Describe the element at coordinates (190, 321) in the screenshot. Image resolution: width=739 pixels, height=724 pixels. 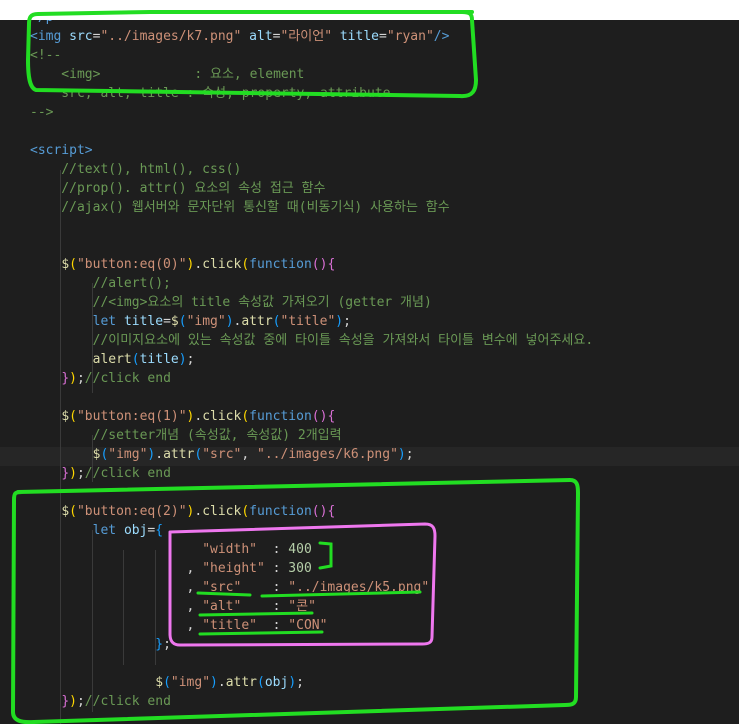
I see `code-line: let title=$("img").attr("title");` at that location.